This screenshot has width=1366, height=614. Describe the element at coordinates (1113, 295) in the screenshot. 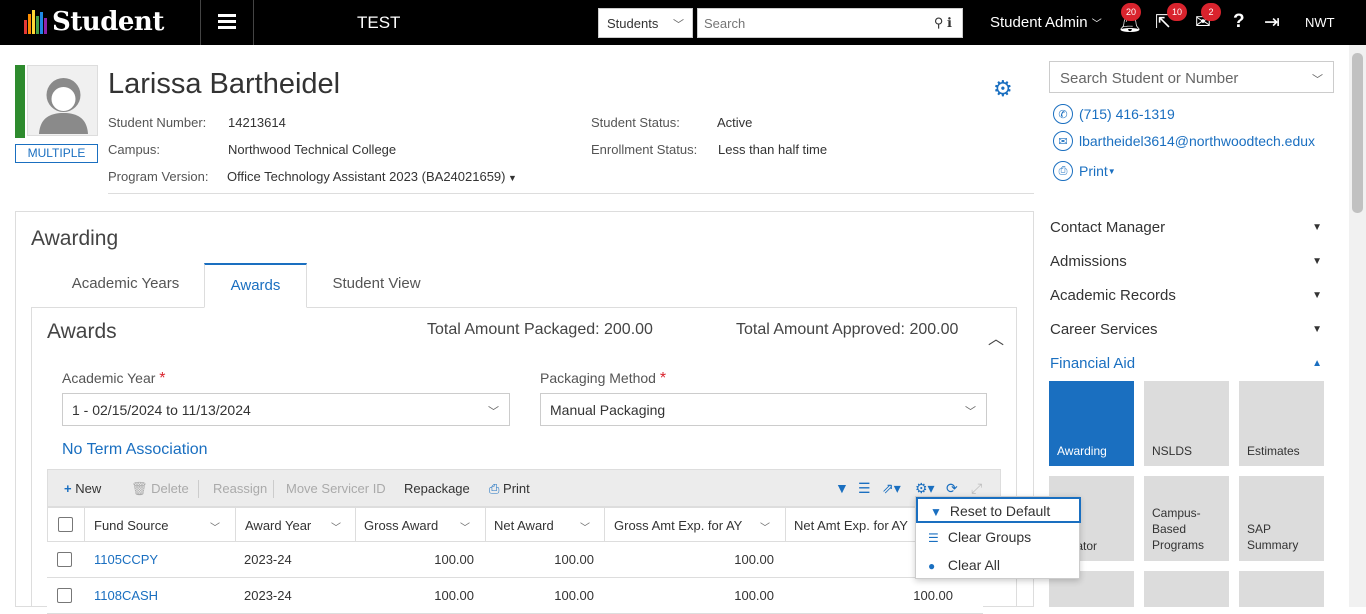

I see `menu-label: Academic Records` at that location.